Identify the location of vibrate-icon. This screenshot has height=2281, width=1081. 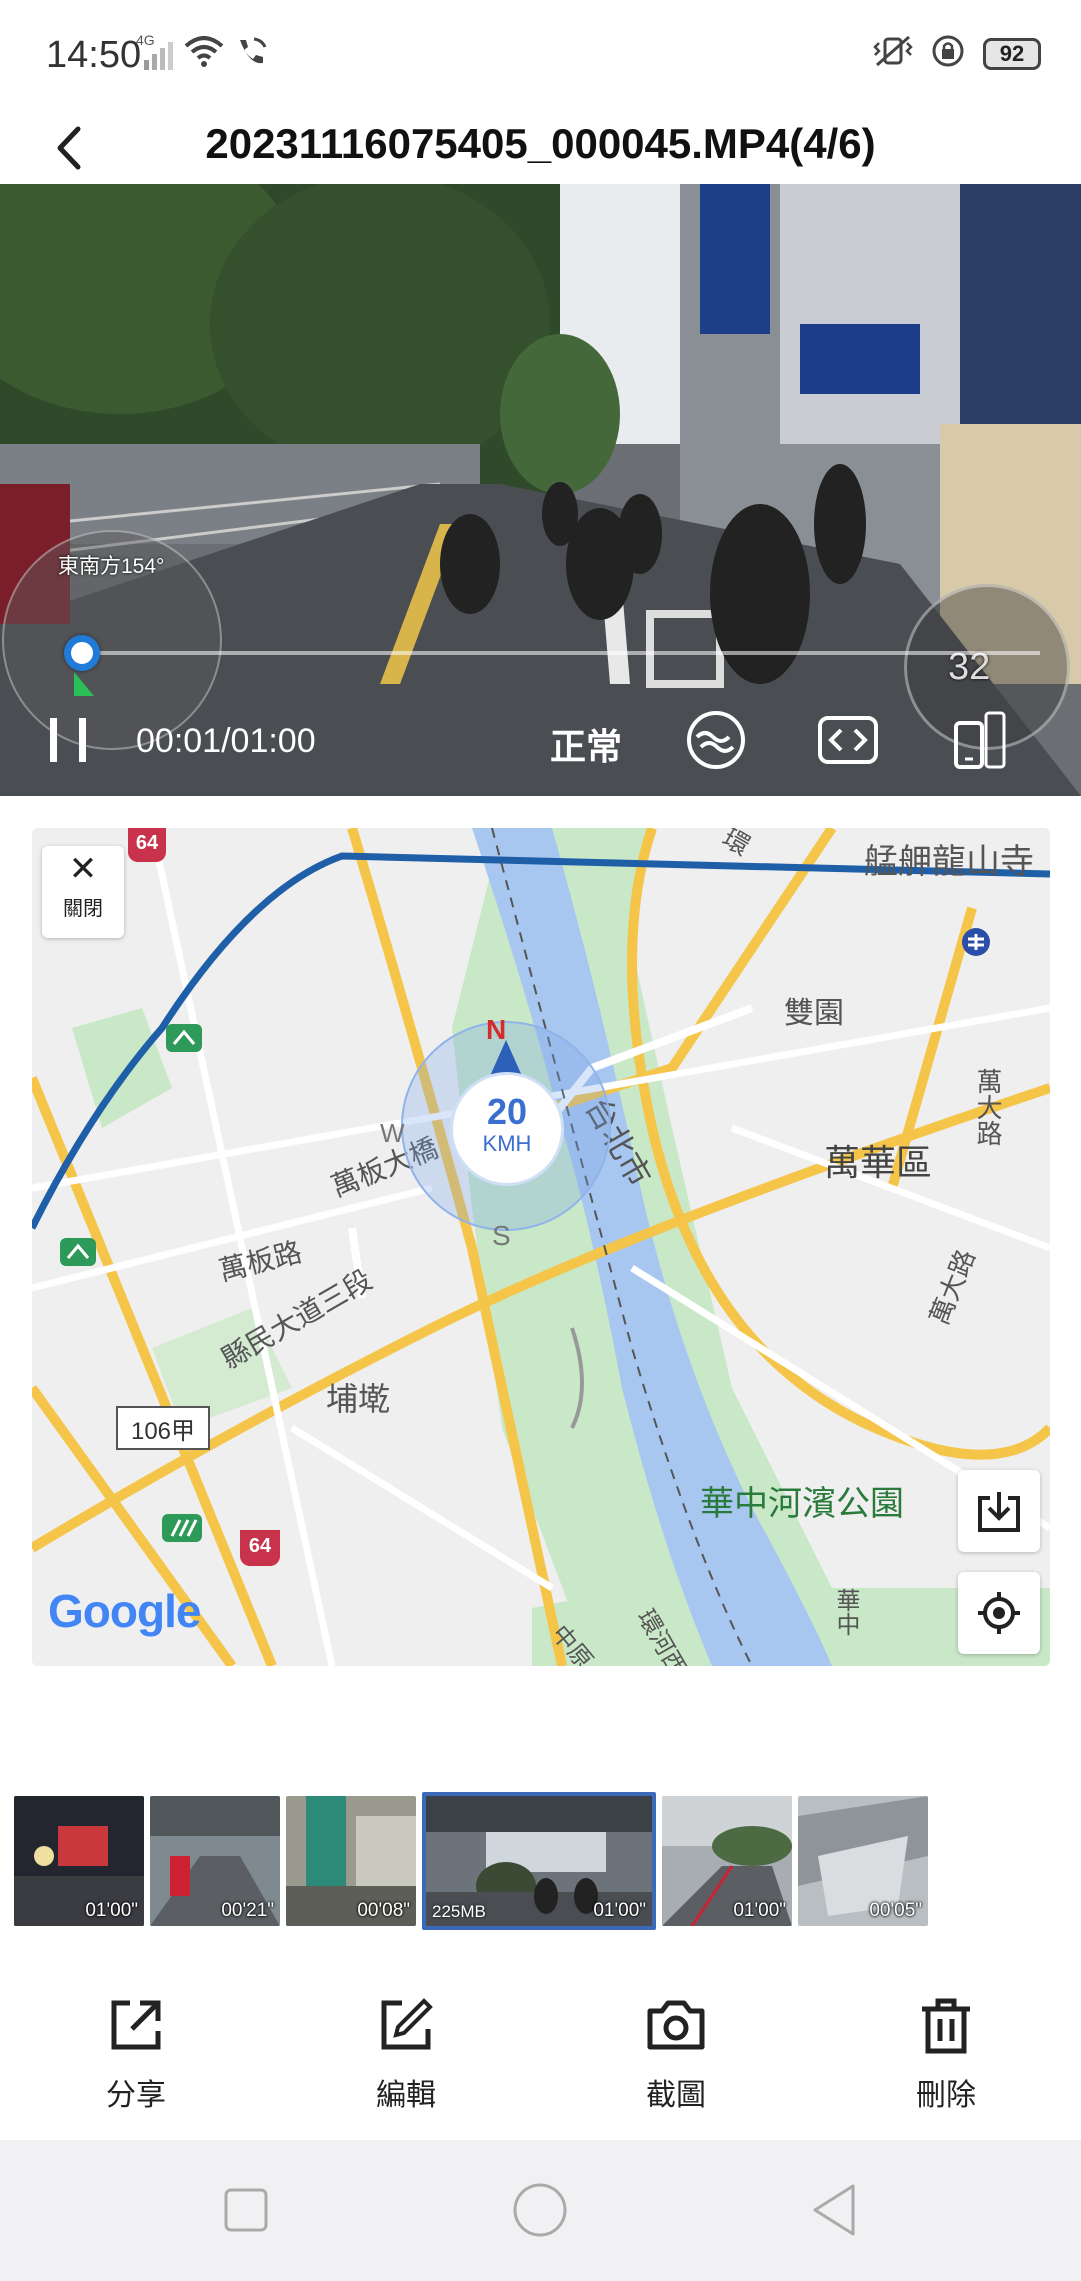
(893, 53).